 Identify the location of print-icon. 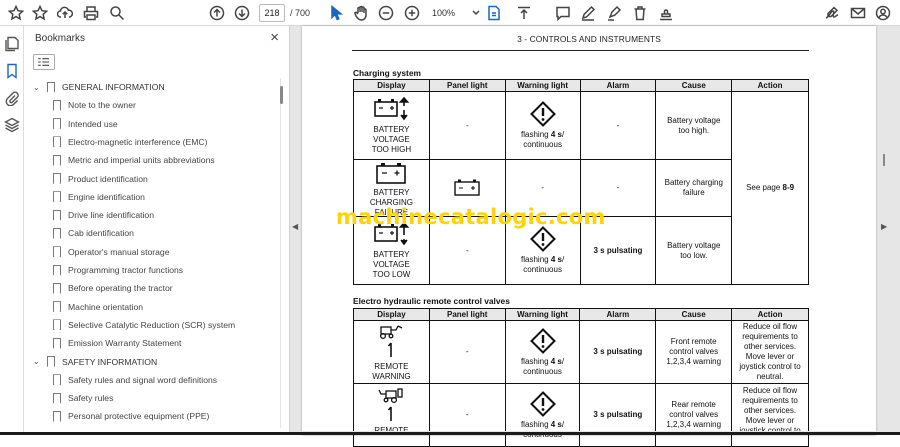
(91, 13).